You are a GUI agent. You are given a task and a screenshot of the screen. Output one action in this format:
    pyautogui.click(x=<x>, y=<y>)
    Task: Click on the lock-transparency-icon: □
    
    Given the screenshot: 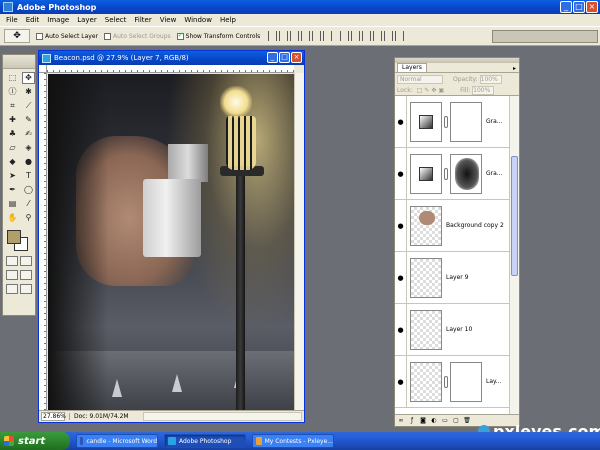 What is the action you would take?
    pyautogui.click(x=420, y=90)
    